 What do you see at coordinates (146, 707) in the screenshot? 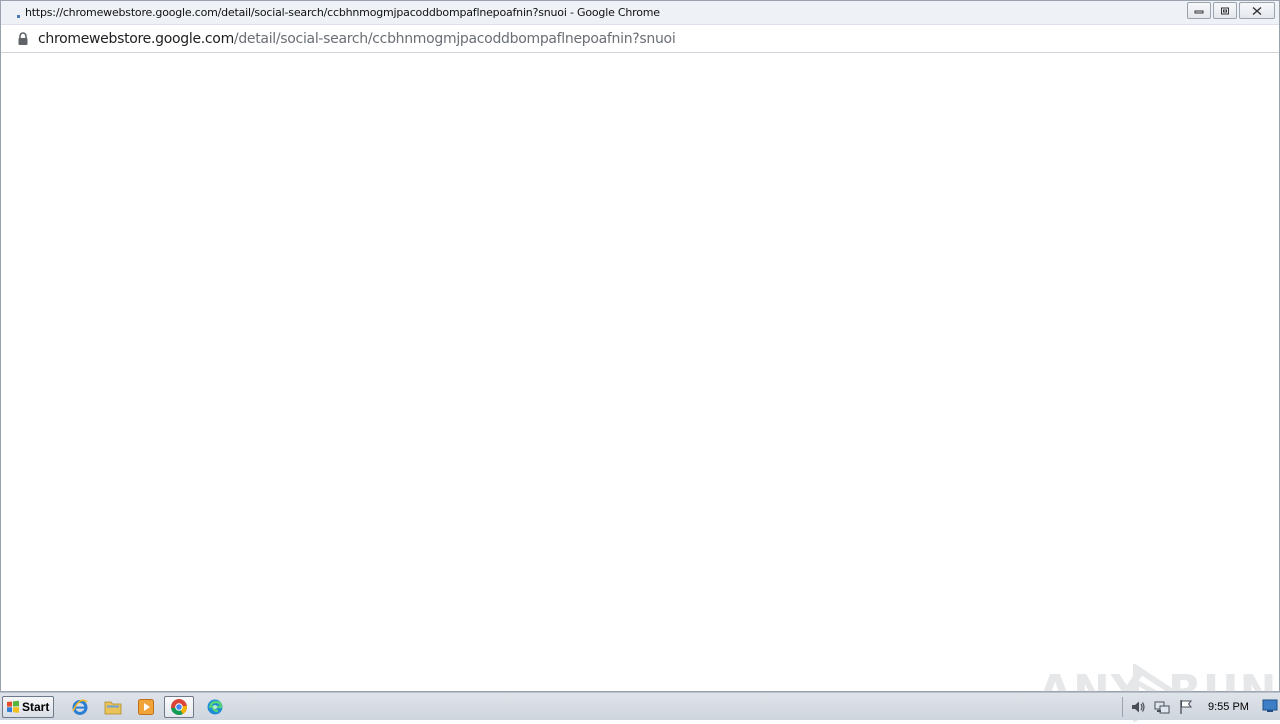
I see `media-player-icon` at bounding box center [146, 707].